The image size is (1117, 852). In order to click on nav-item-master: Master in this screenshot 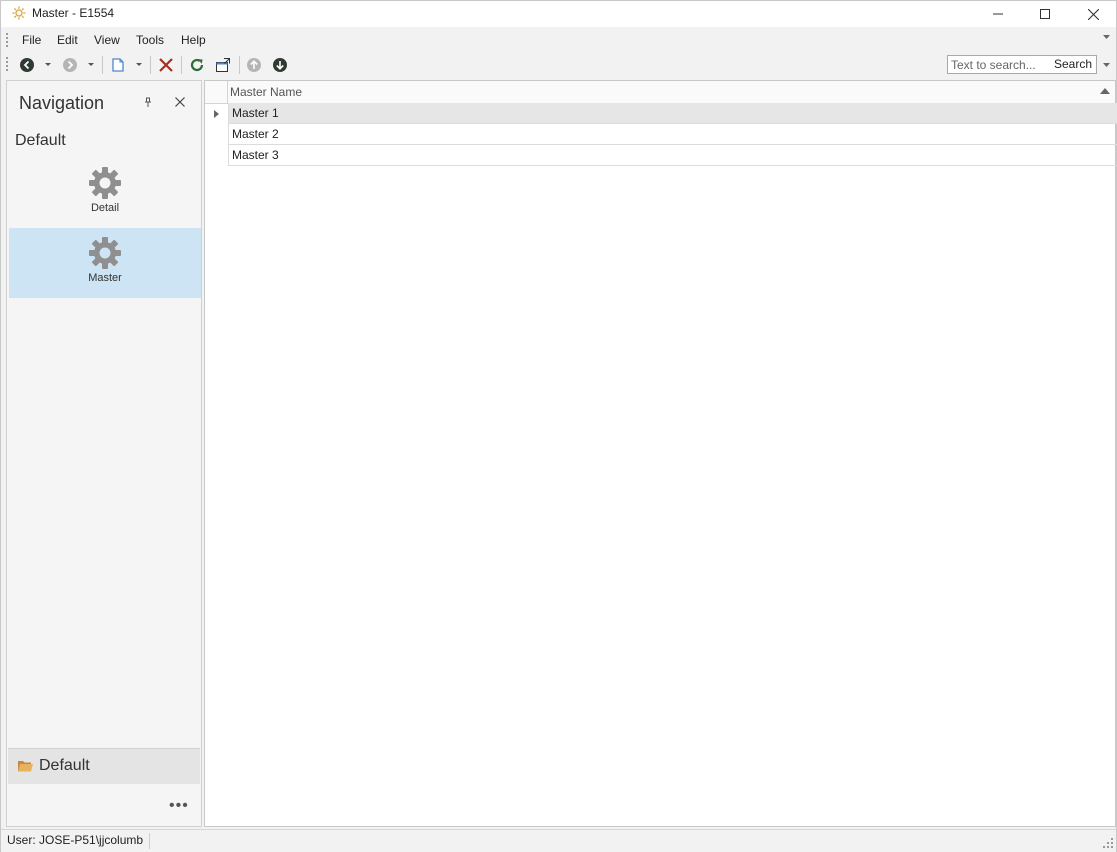, I will do `click(105, 263)`.